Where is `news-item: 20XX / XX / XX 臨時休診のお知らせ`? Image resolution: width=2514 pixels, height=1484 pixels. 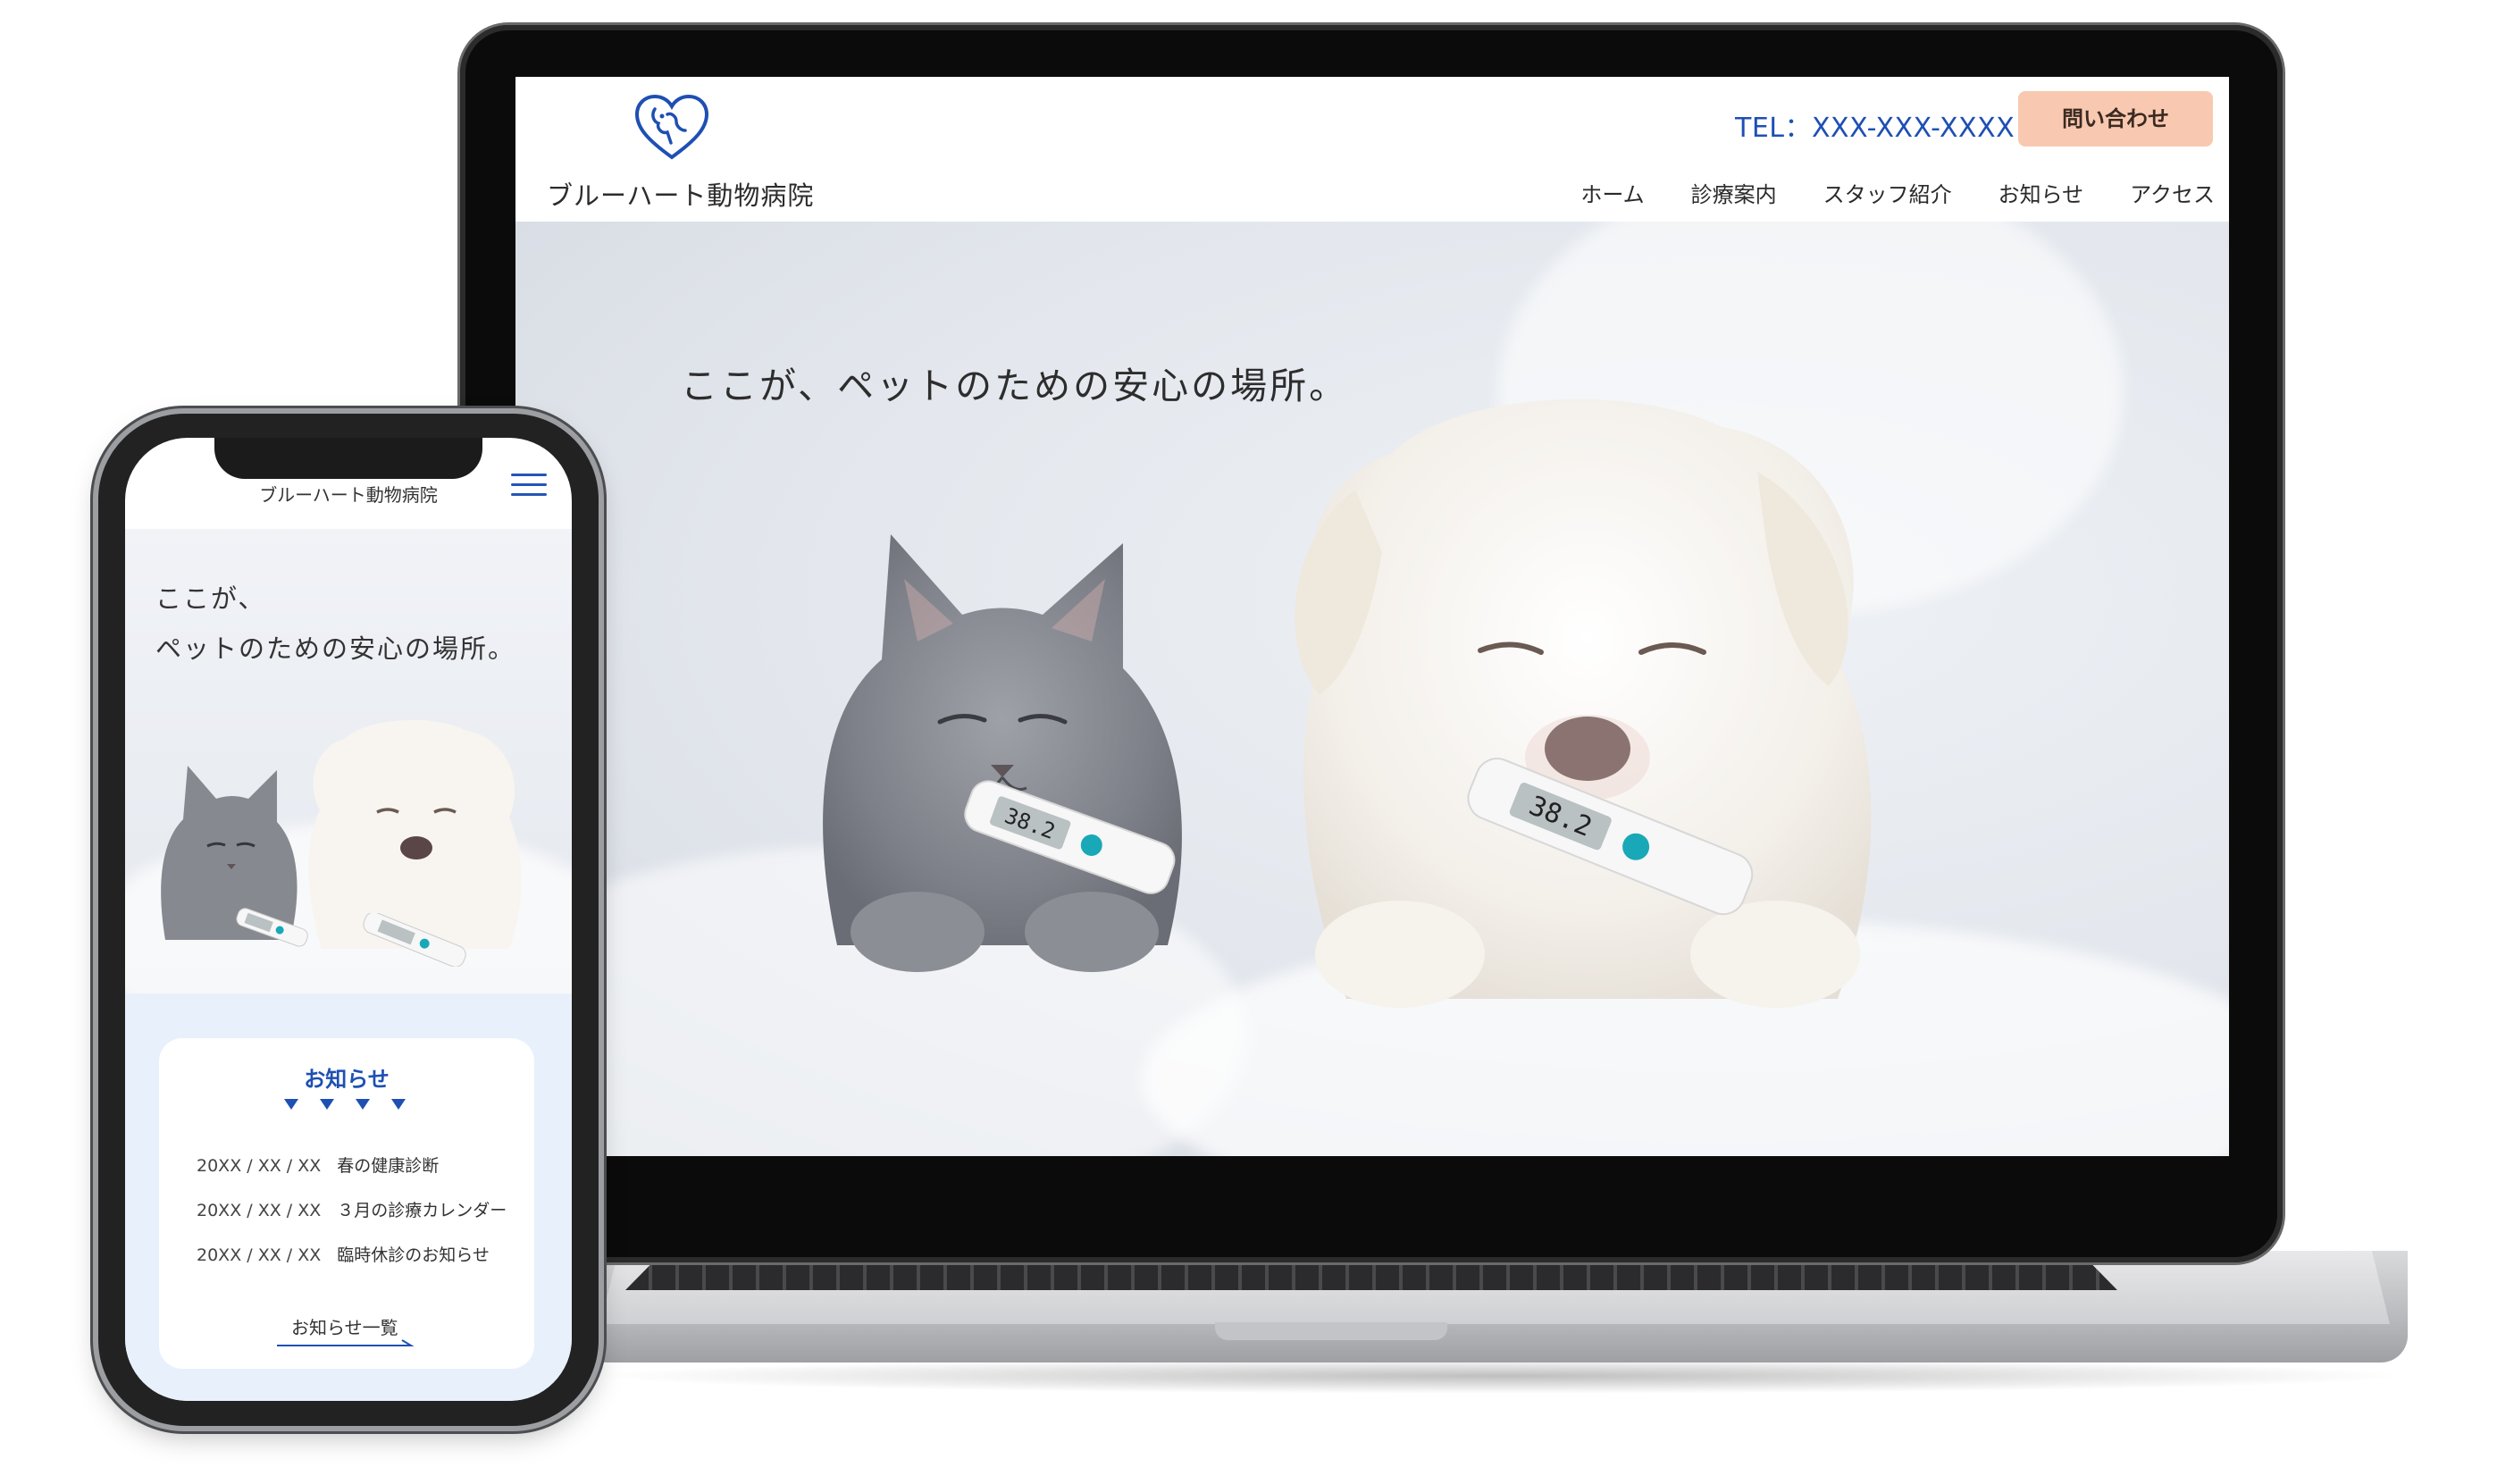
news-item: 20XX / XX / XX 臨時休診のお知らせ is located at coordinates (343, 1254).